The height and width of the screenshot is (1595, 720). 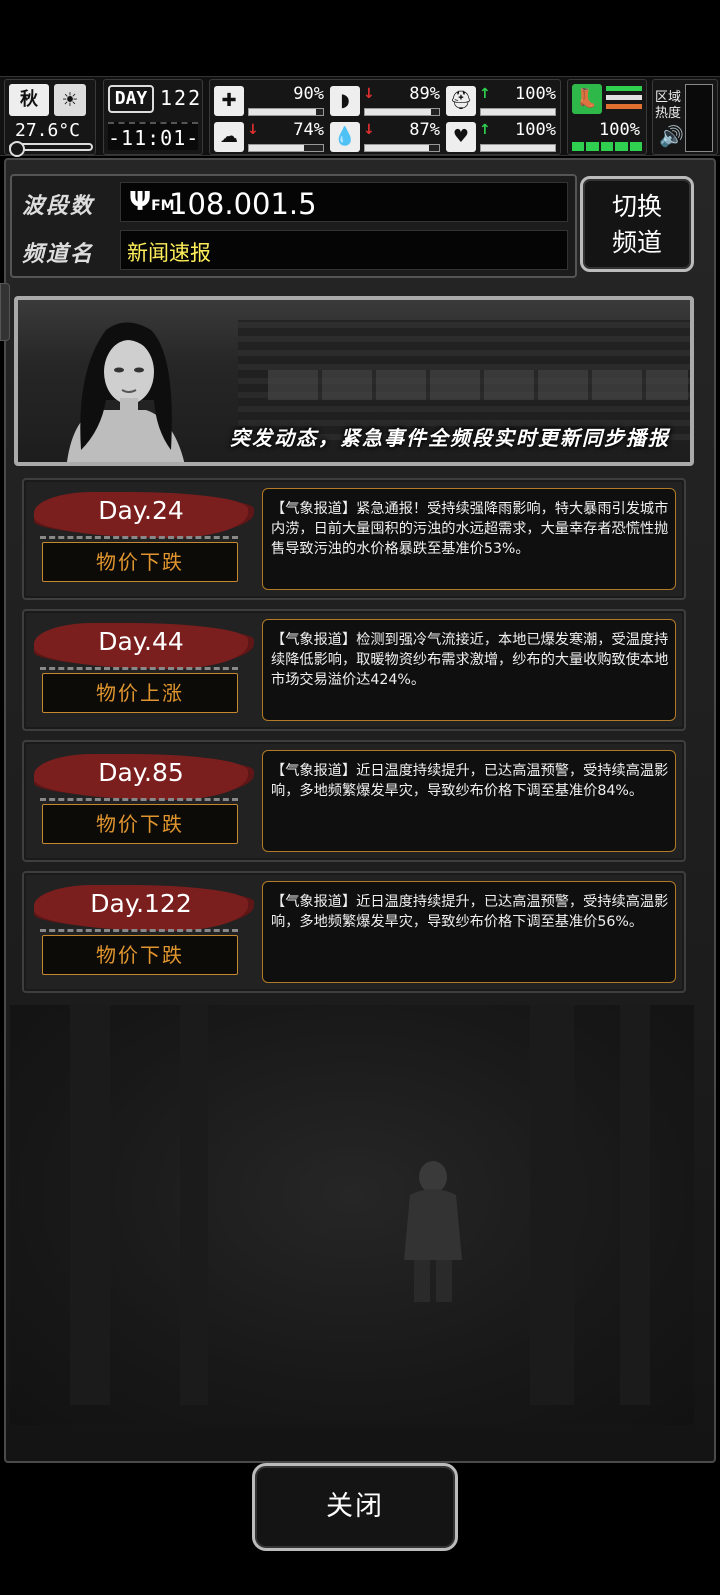 What do you see at coordinates (131, 99) in the screenshot?
I see `day-label: DAY` at bounding box center [131, 99].